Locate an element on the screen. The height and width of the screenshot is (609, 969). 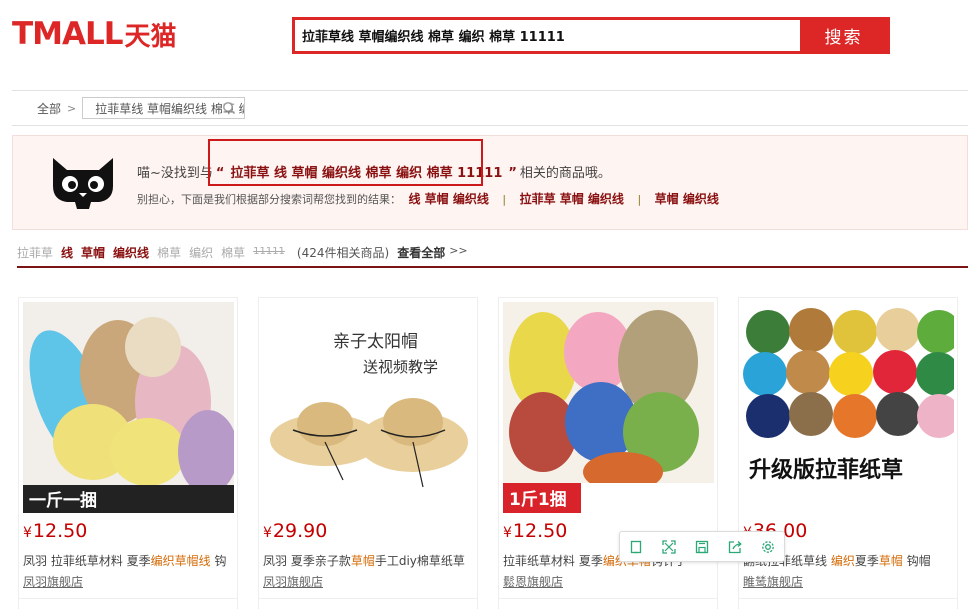
shop-link: 鬆恩旗舰店 is located at coordinates (533, 581).